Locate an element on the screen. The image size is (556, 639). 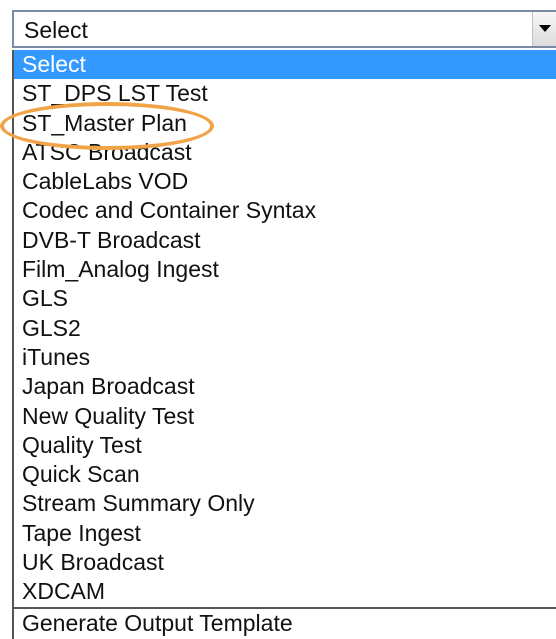
select-current-value: Select is located at coordinates (56, 30).